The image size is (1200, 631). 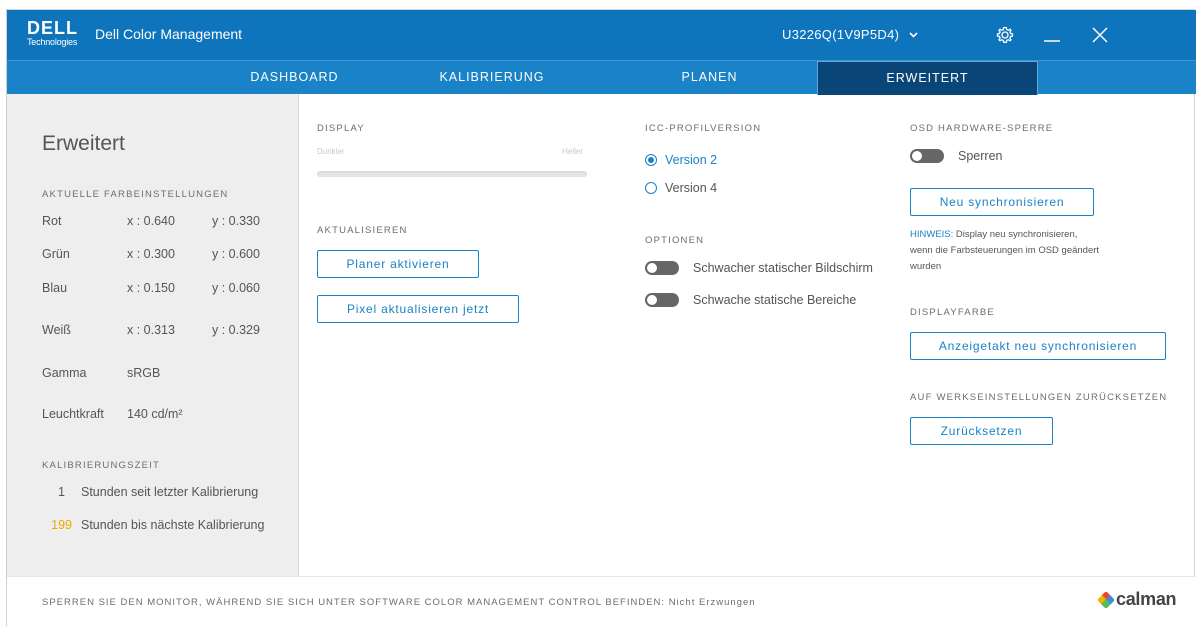 I want to click on toggle-osd-lock: Sperren, so click(x=956, y=156).